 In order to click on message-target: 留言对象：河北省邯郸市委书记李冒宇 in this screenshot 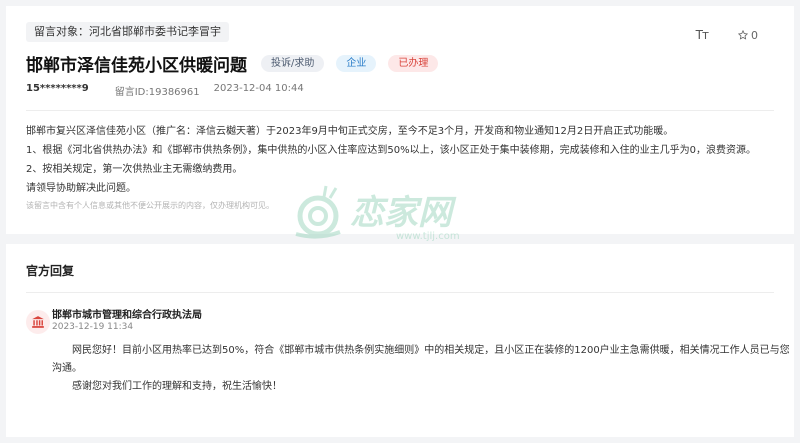, I will do `click(127, 32)`.